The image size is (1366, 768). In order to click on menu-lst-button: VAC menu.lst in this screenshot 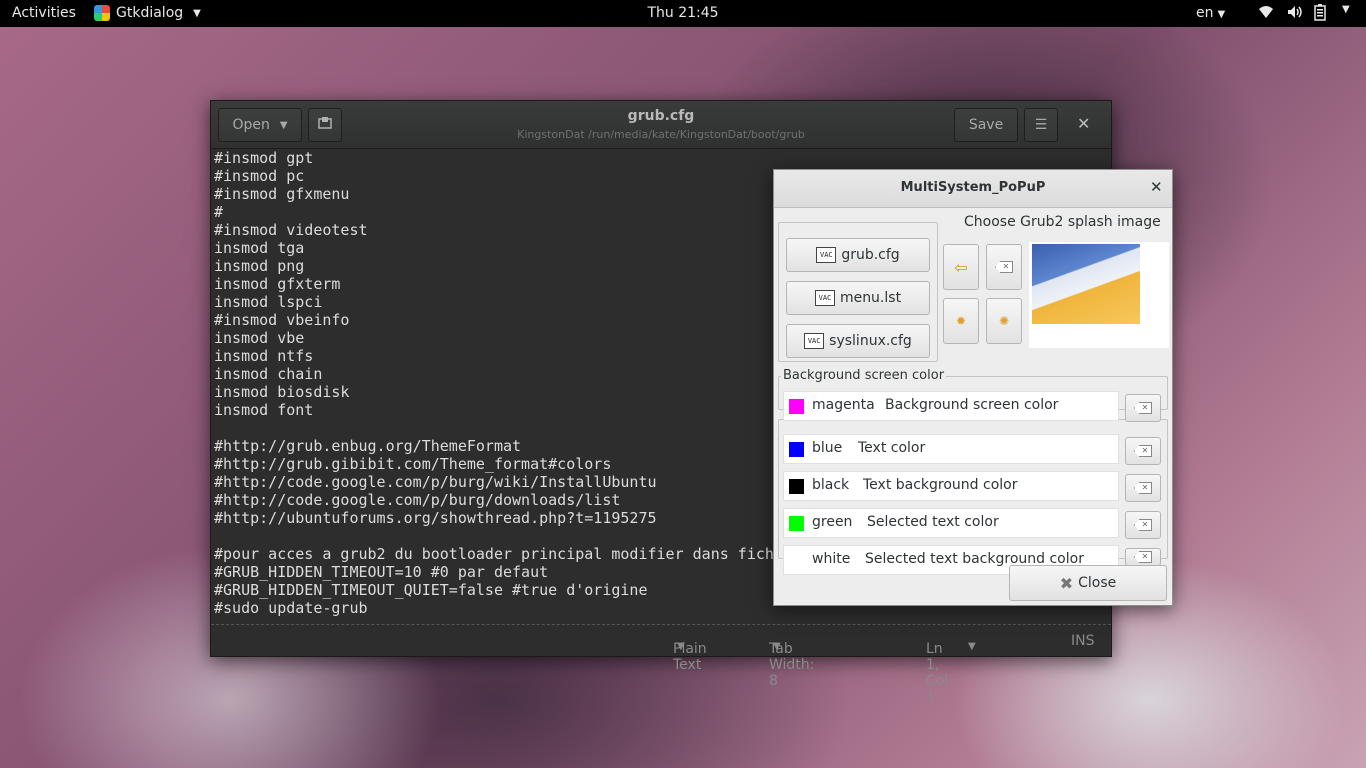, I will do `click(858, 298)`.